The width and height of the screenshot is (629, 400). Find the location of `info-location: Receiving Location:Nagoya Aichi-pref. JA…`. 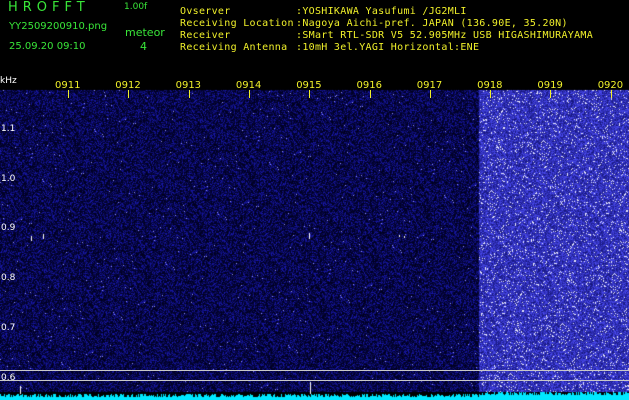

info-location: Receiving Location:Nagoya Aichi-pref. JA… is located at coordinates (374, 23).